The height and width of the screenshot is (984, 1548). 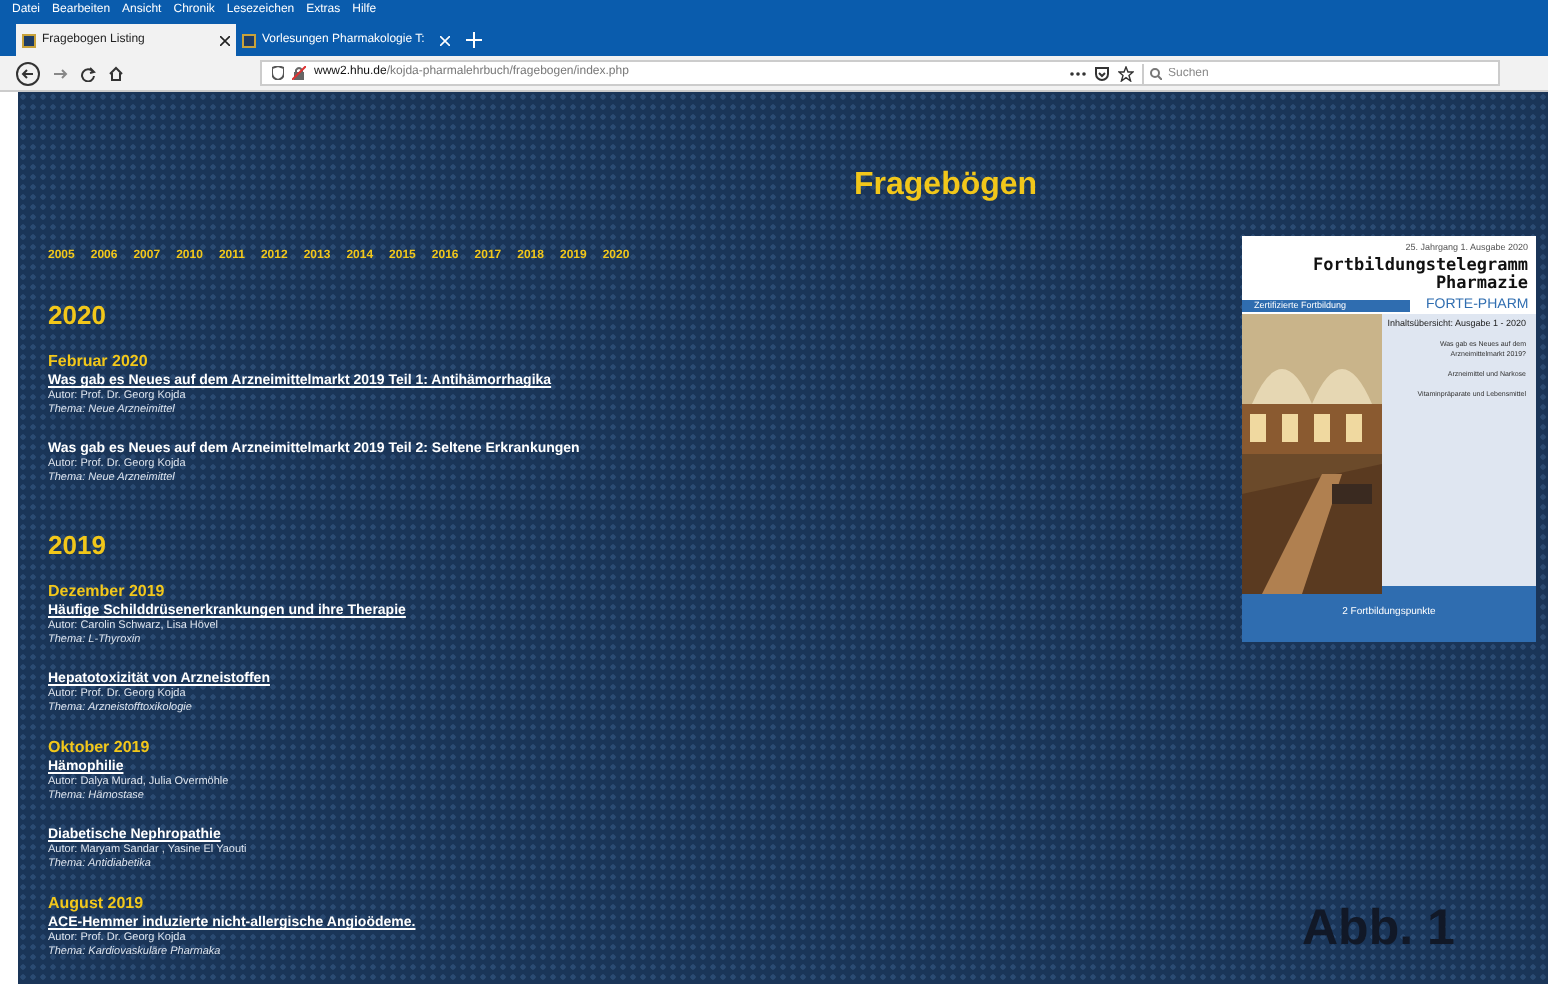 What do you see at coordinates (60, 73) in the screenshot?
I see `forward-icon` at bounding box center [60, 73].